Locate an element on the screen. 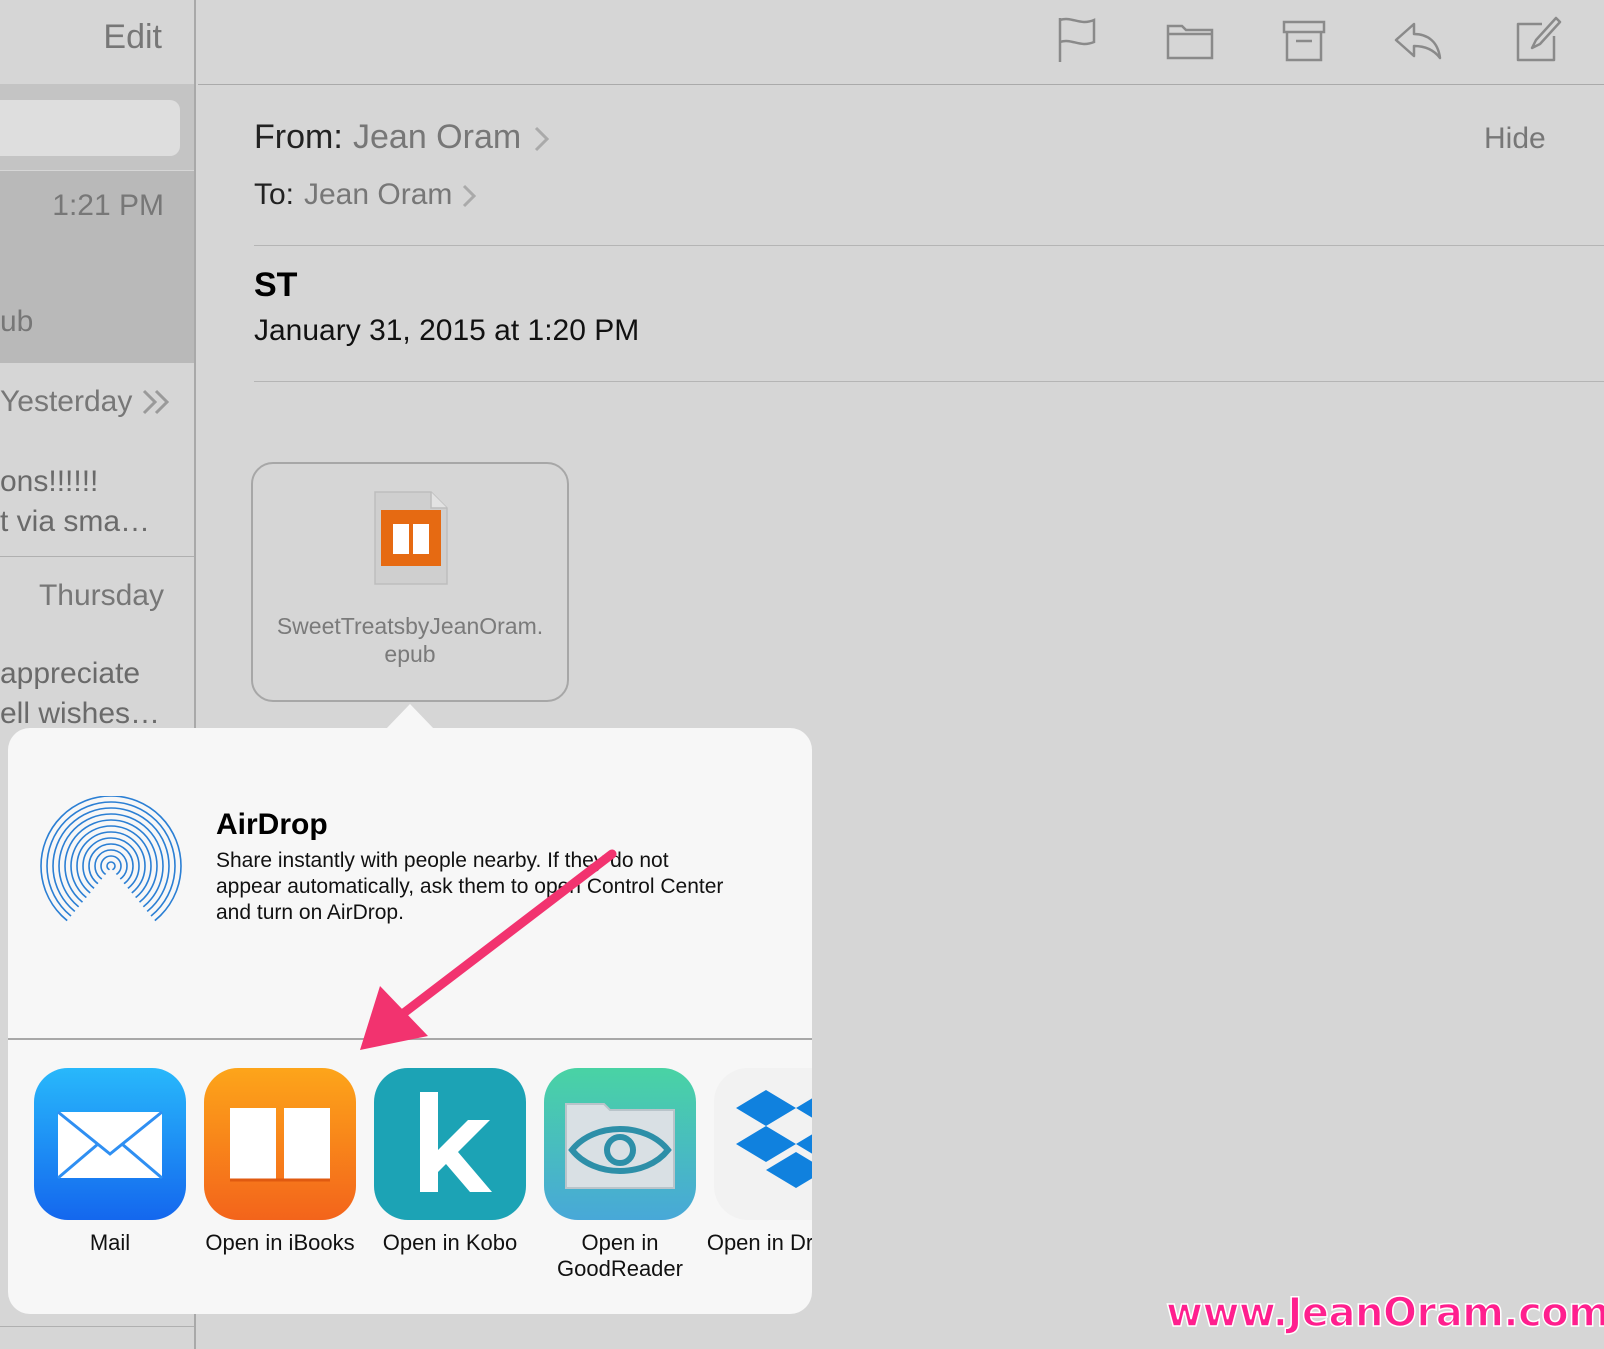 Image resolution: width=1604 pixels, height=1349 pixels. attachment-filename: SweetTreatsbyJeanOram. epub is located at coordinates (410, 640).